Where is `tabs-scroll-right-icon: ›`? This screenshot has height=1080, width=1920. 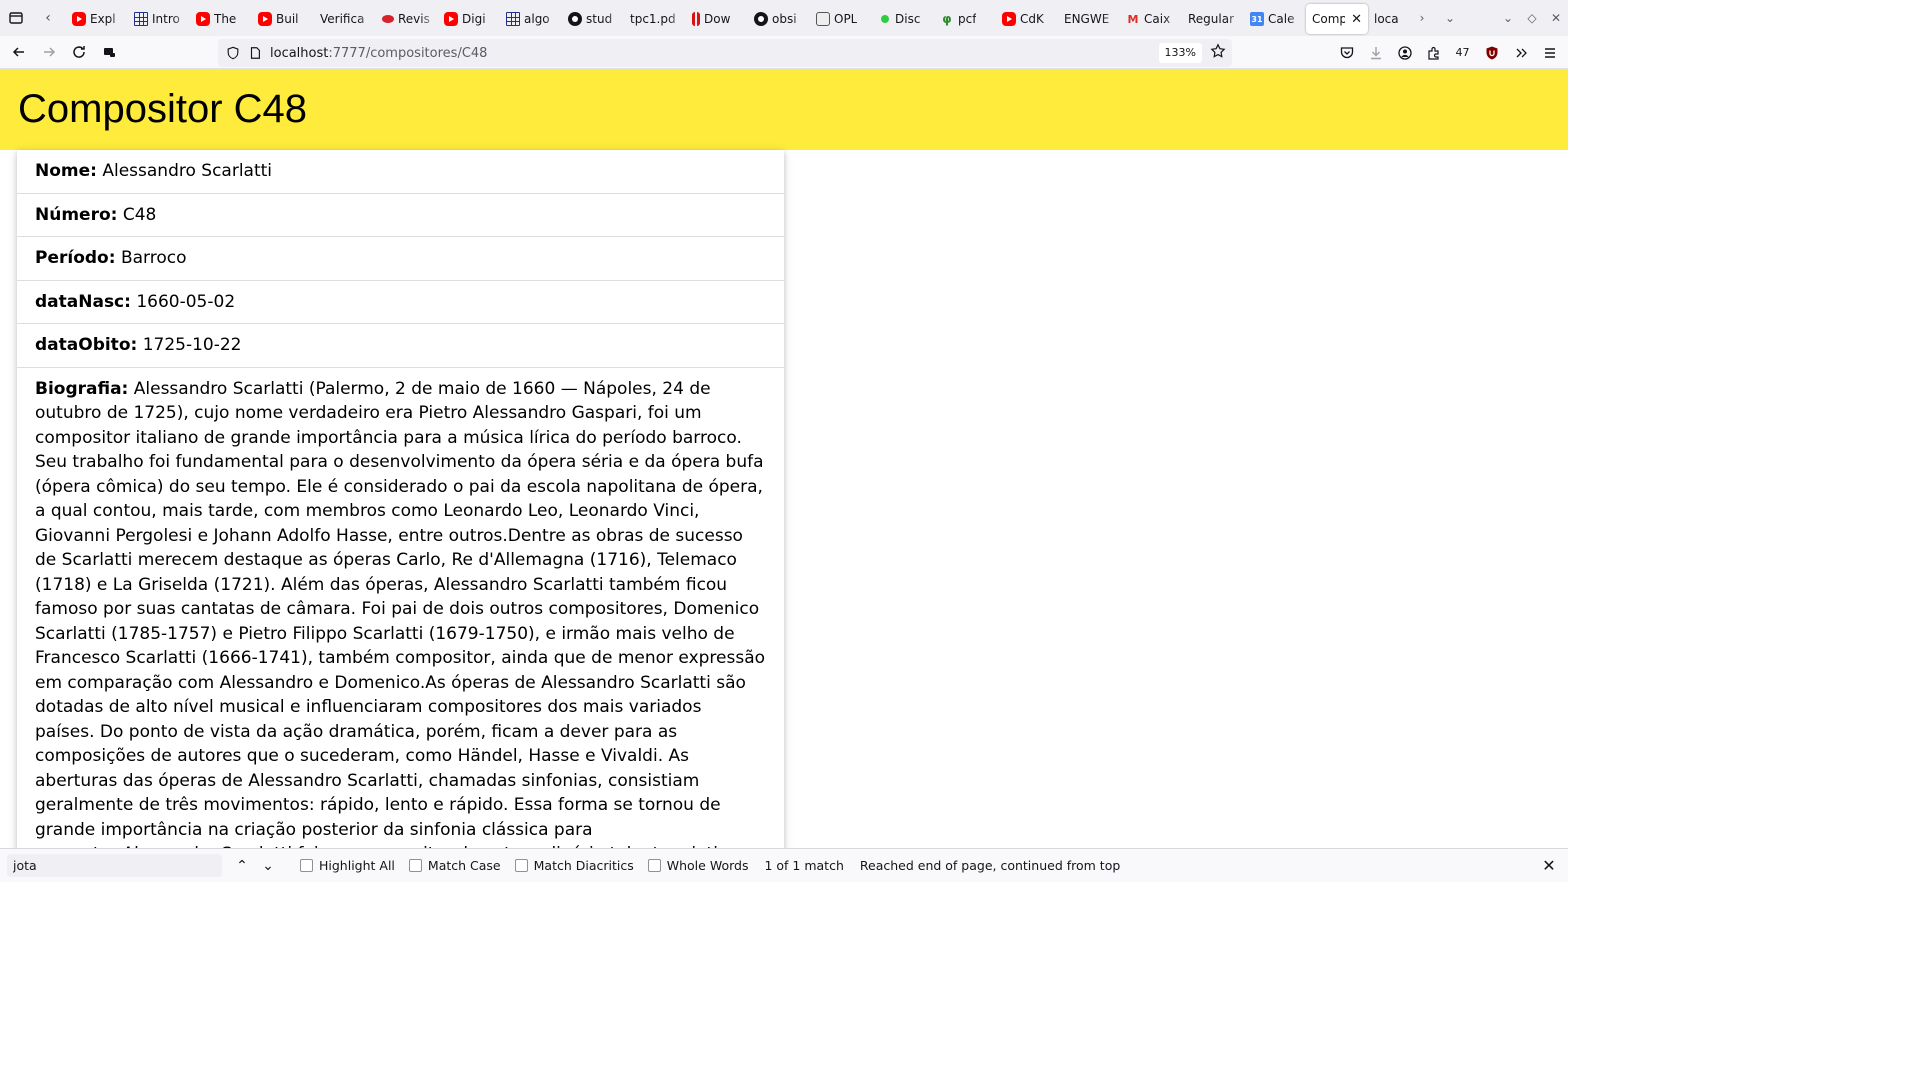
tabs-scroll-right-icon: › is located at coordinates (1422, 18).